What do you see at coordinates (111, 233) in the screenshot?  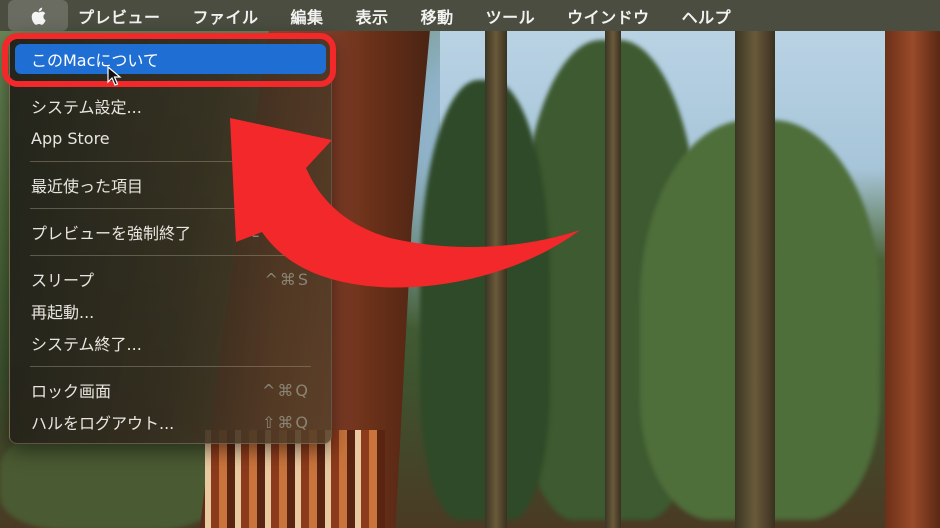 I see `menu-item-label: プレビューを強制終了` at bounding box center [111, 233].